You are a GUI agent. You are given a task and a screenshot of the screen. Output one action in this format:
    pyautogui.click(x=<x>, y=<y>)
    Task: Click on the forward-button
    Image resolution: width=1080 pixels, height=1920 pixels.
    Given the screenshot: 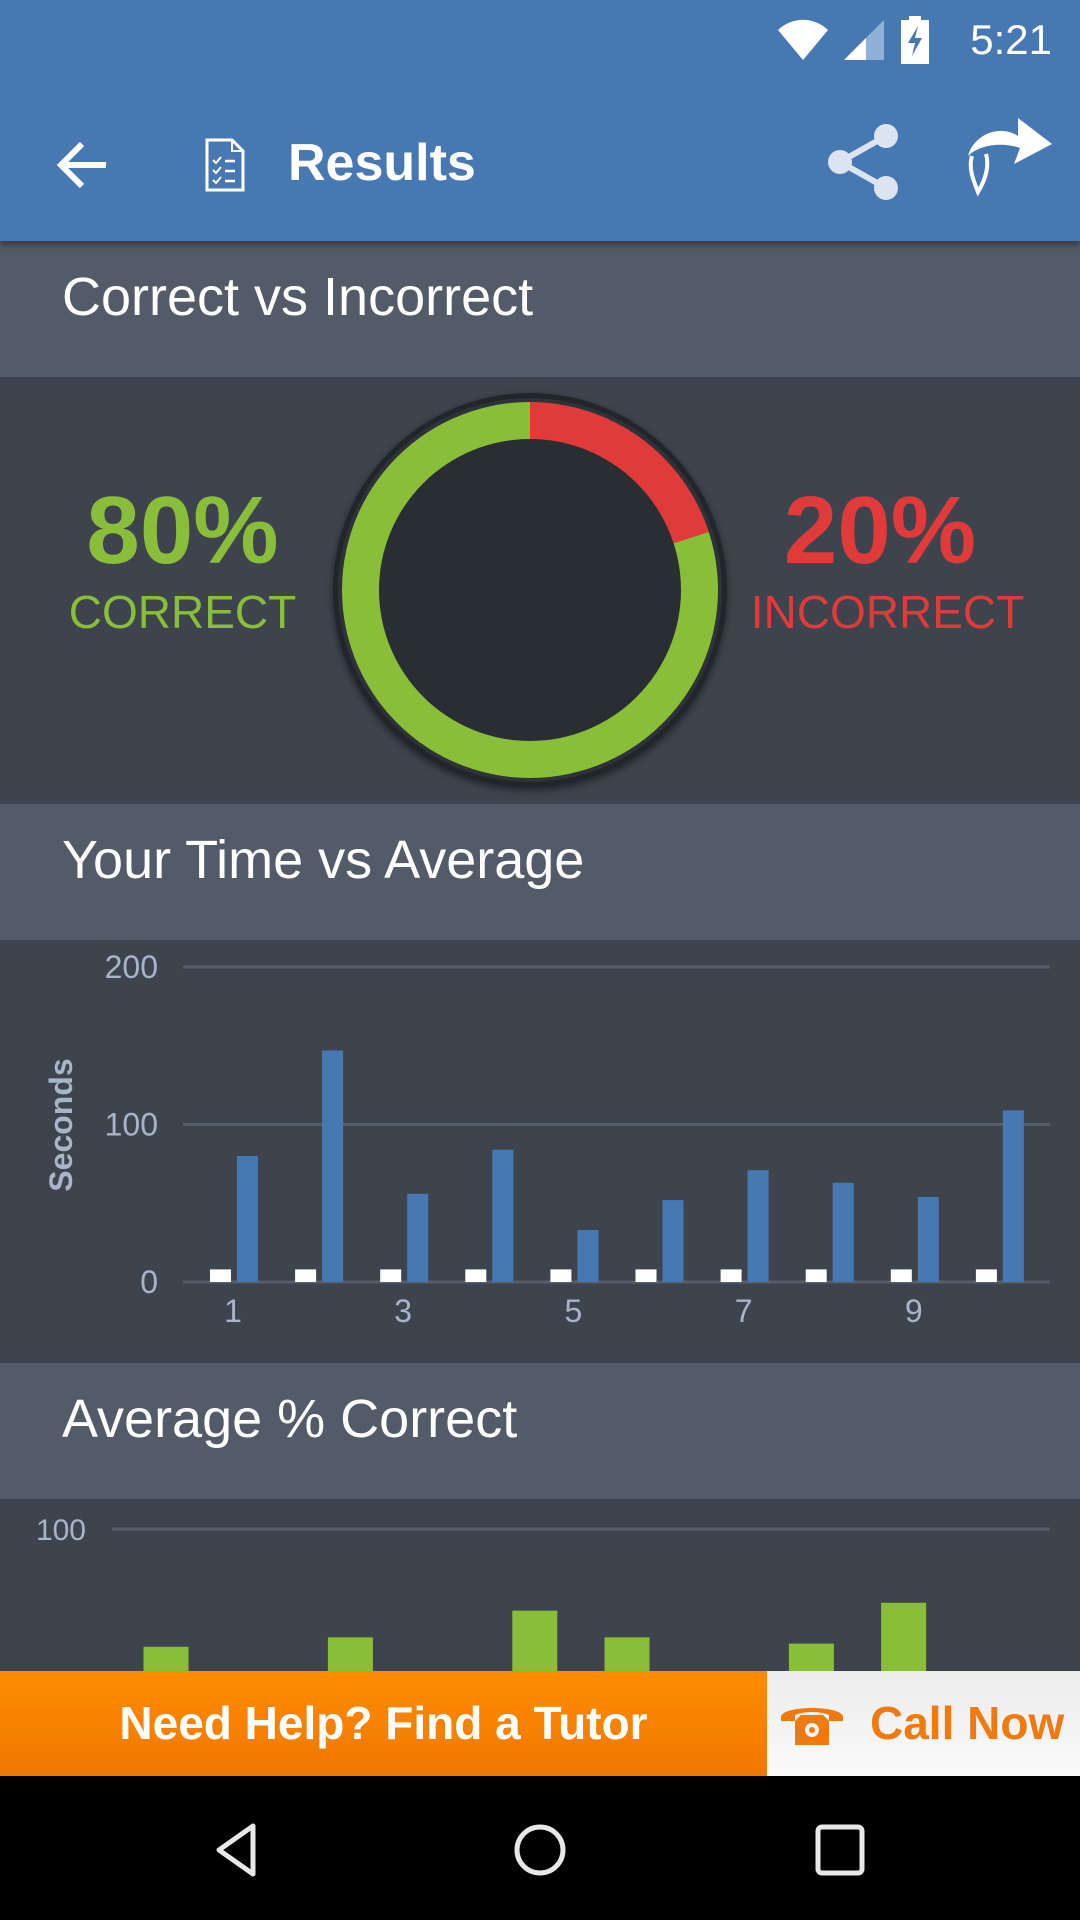 What is the action you would take?
    pyautogui.click(x=1008, y=161)
    